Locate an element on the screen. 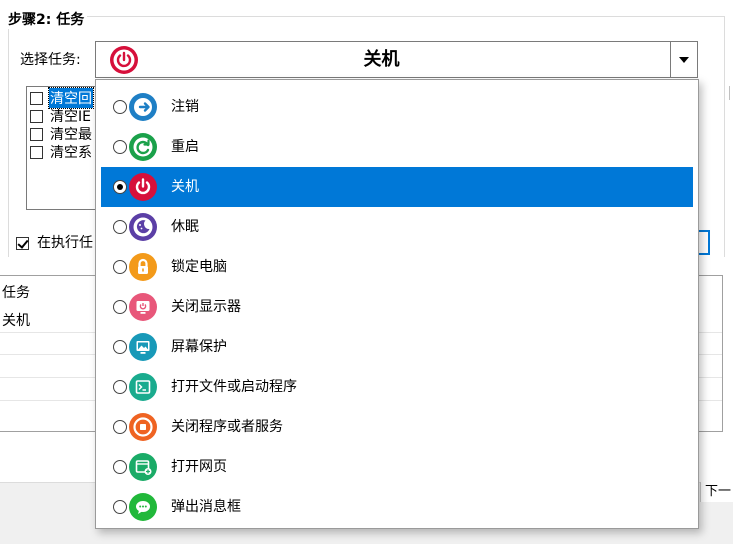  checklist-item: 清空最 is located at coordinates (61, 134).